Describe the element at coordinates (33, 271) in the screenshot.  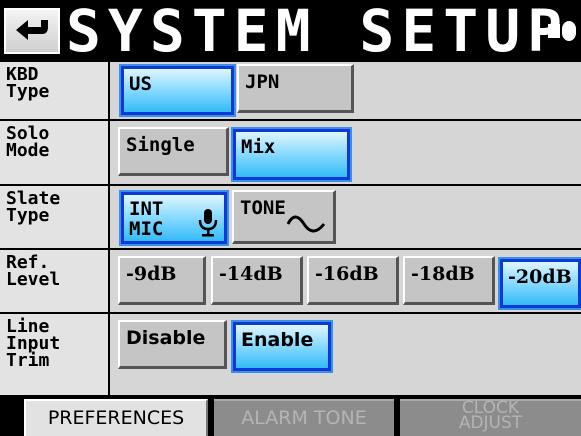
I see `ref-level-label: Ref. Level` at that location.